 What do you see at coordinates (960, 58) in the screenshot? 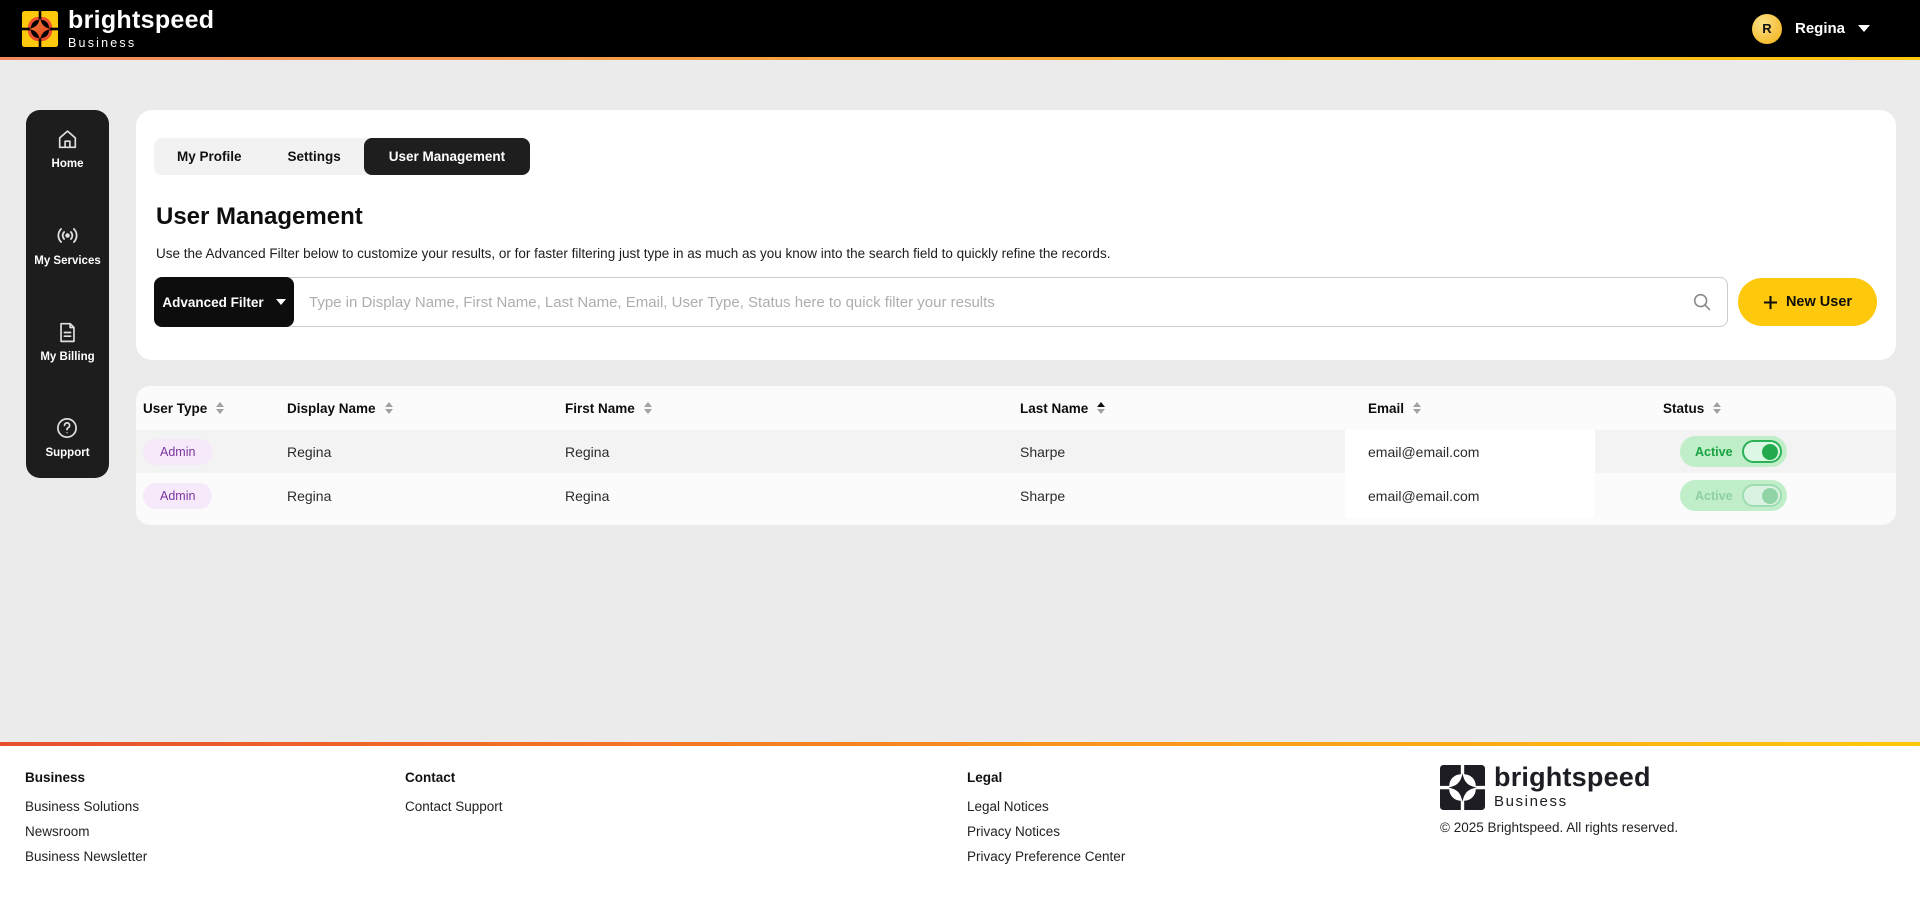
I see `header-accent-line` at bounding box center [960, 58].